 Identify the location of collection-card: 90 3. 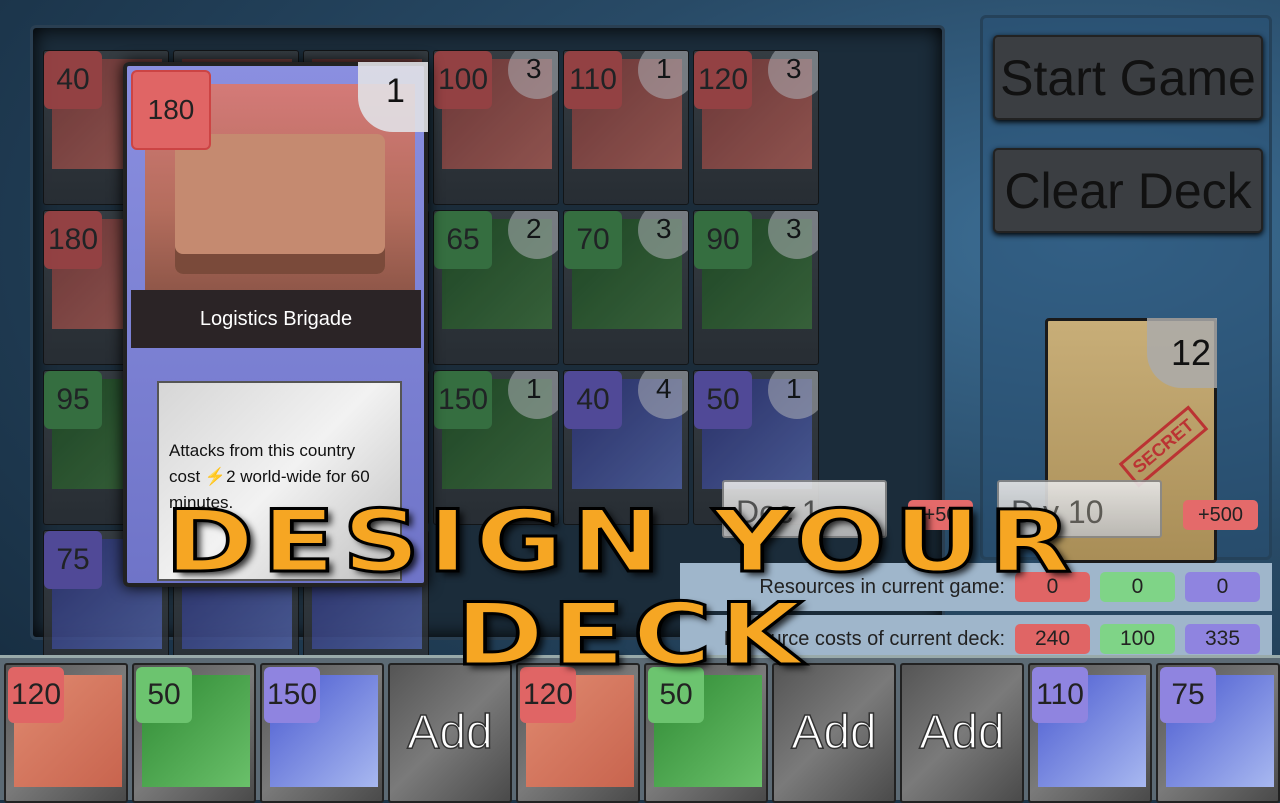
(756, 287).